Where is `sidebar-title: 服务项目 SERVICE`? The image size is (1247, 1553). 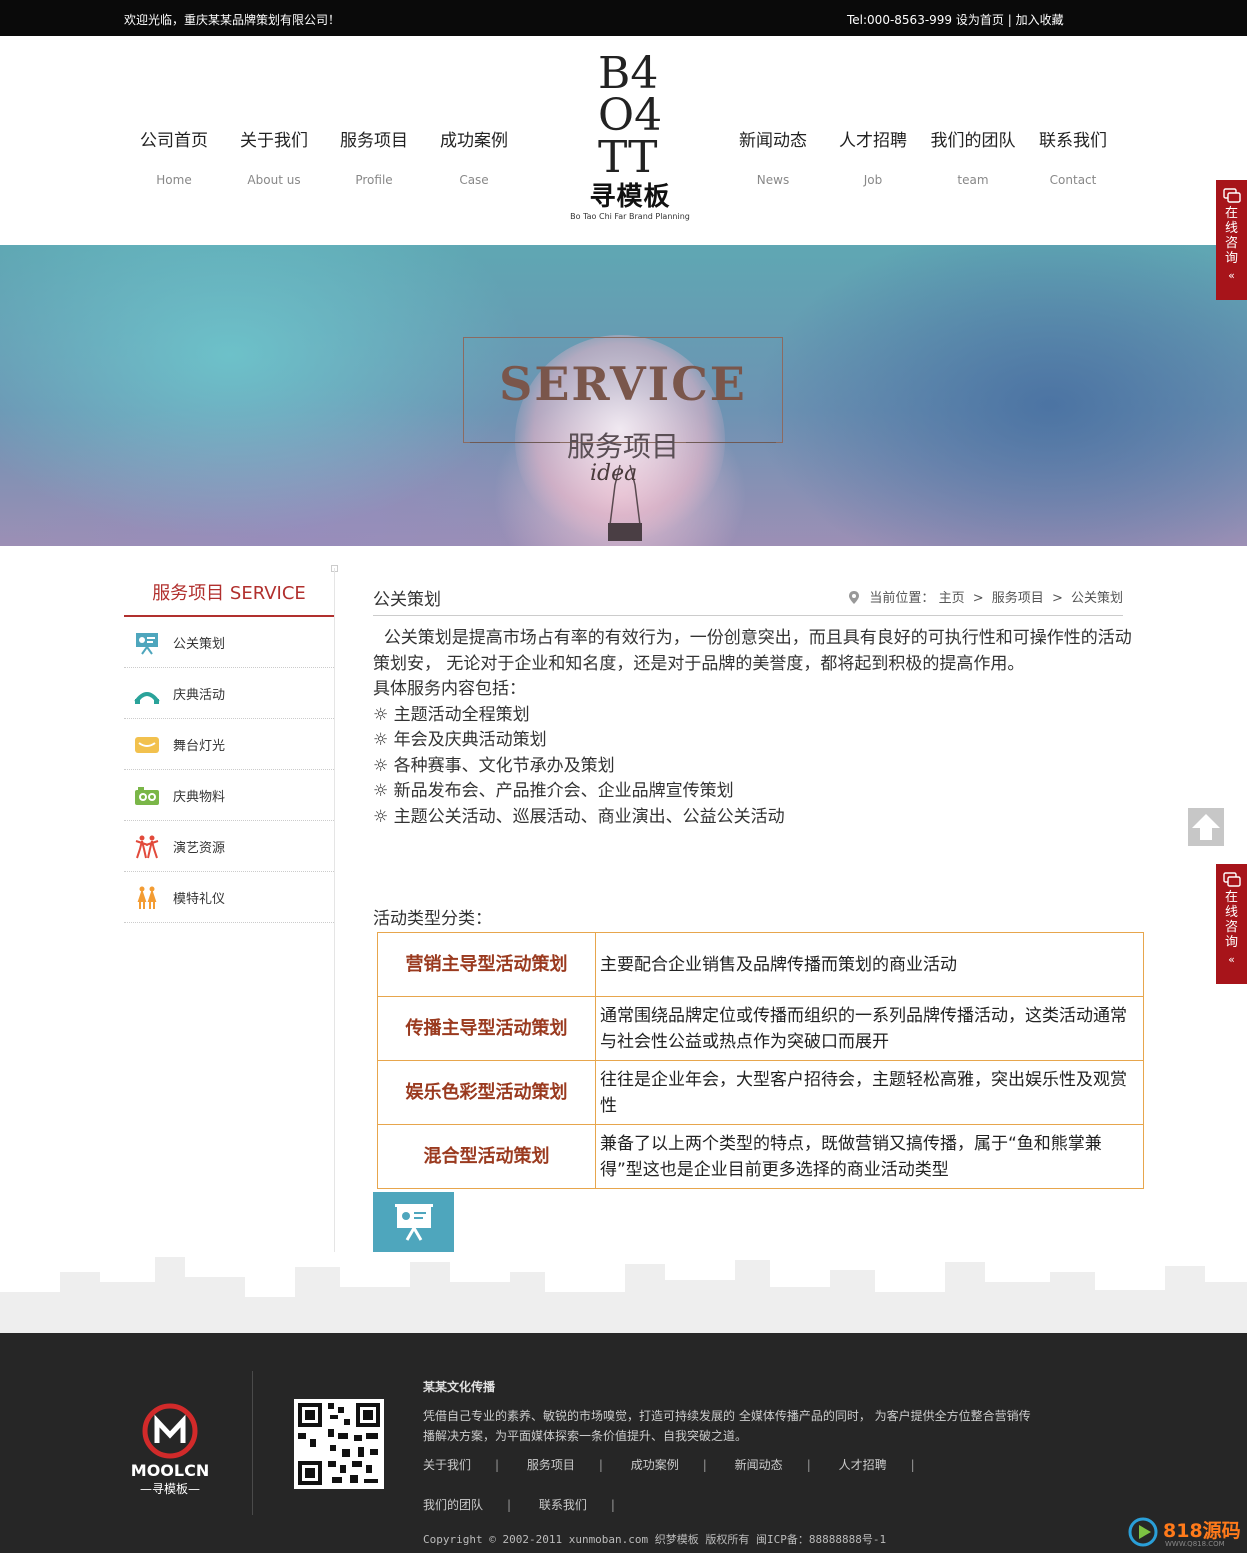
sidebar-title: 服务项目 SERVICE is located at coordinates (229, 597).